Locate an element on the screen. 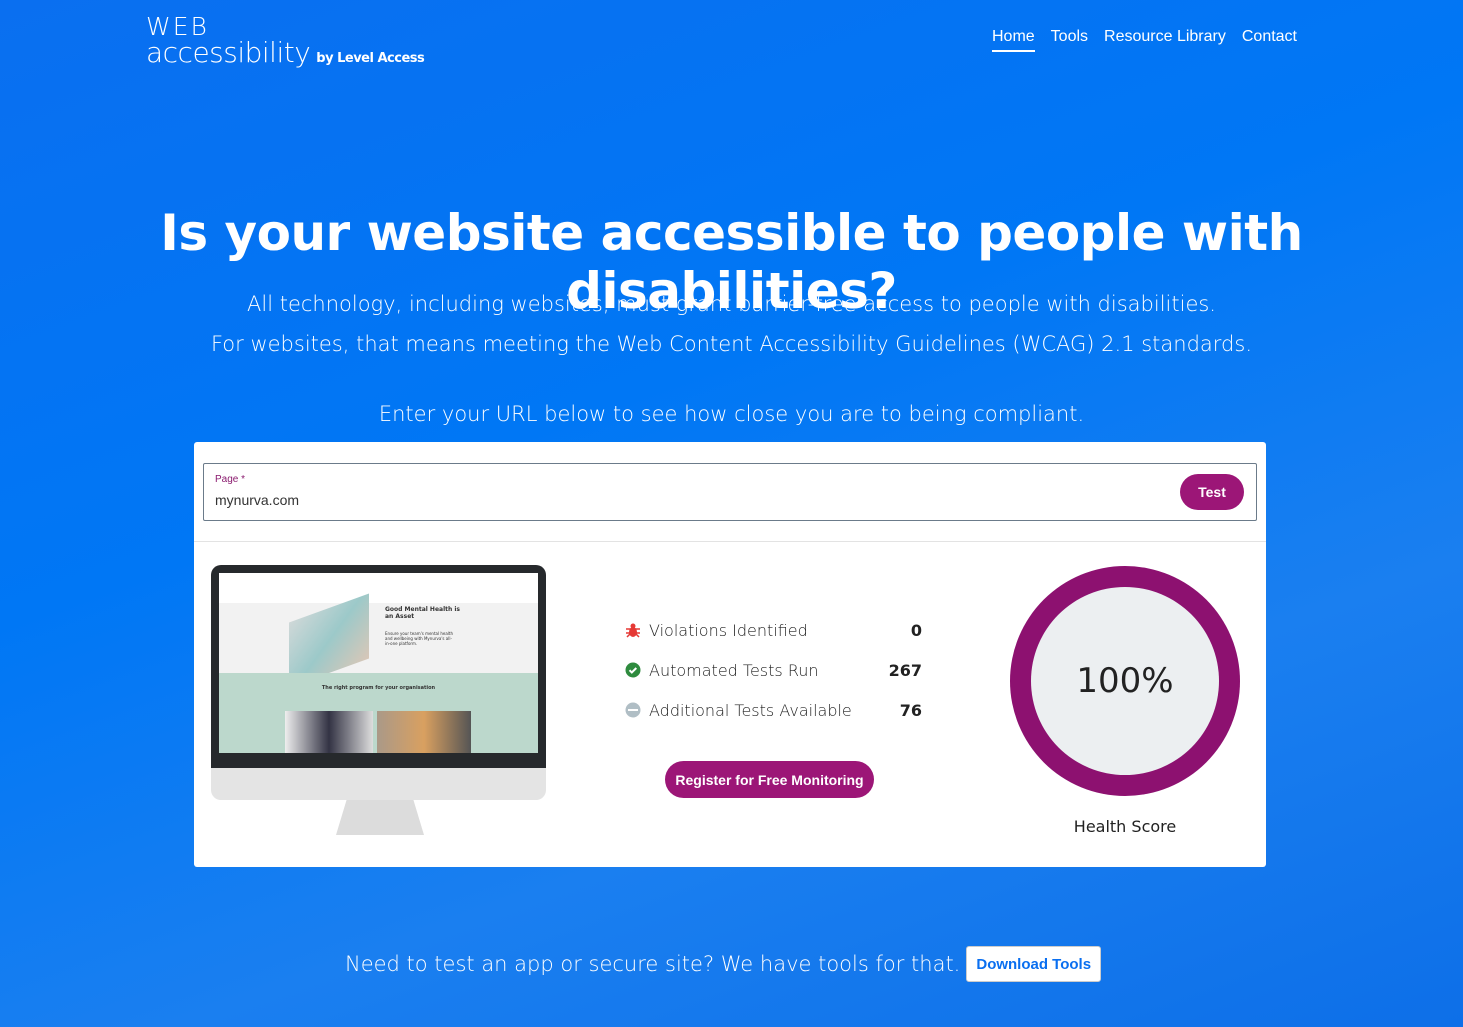  stat-violations: Violations Identified 0 is located at coordinates (773, 630).